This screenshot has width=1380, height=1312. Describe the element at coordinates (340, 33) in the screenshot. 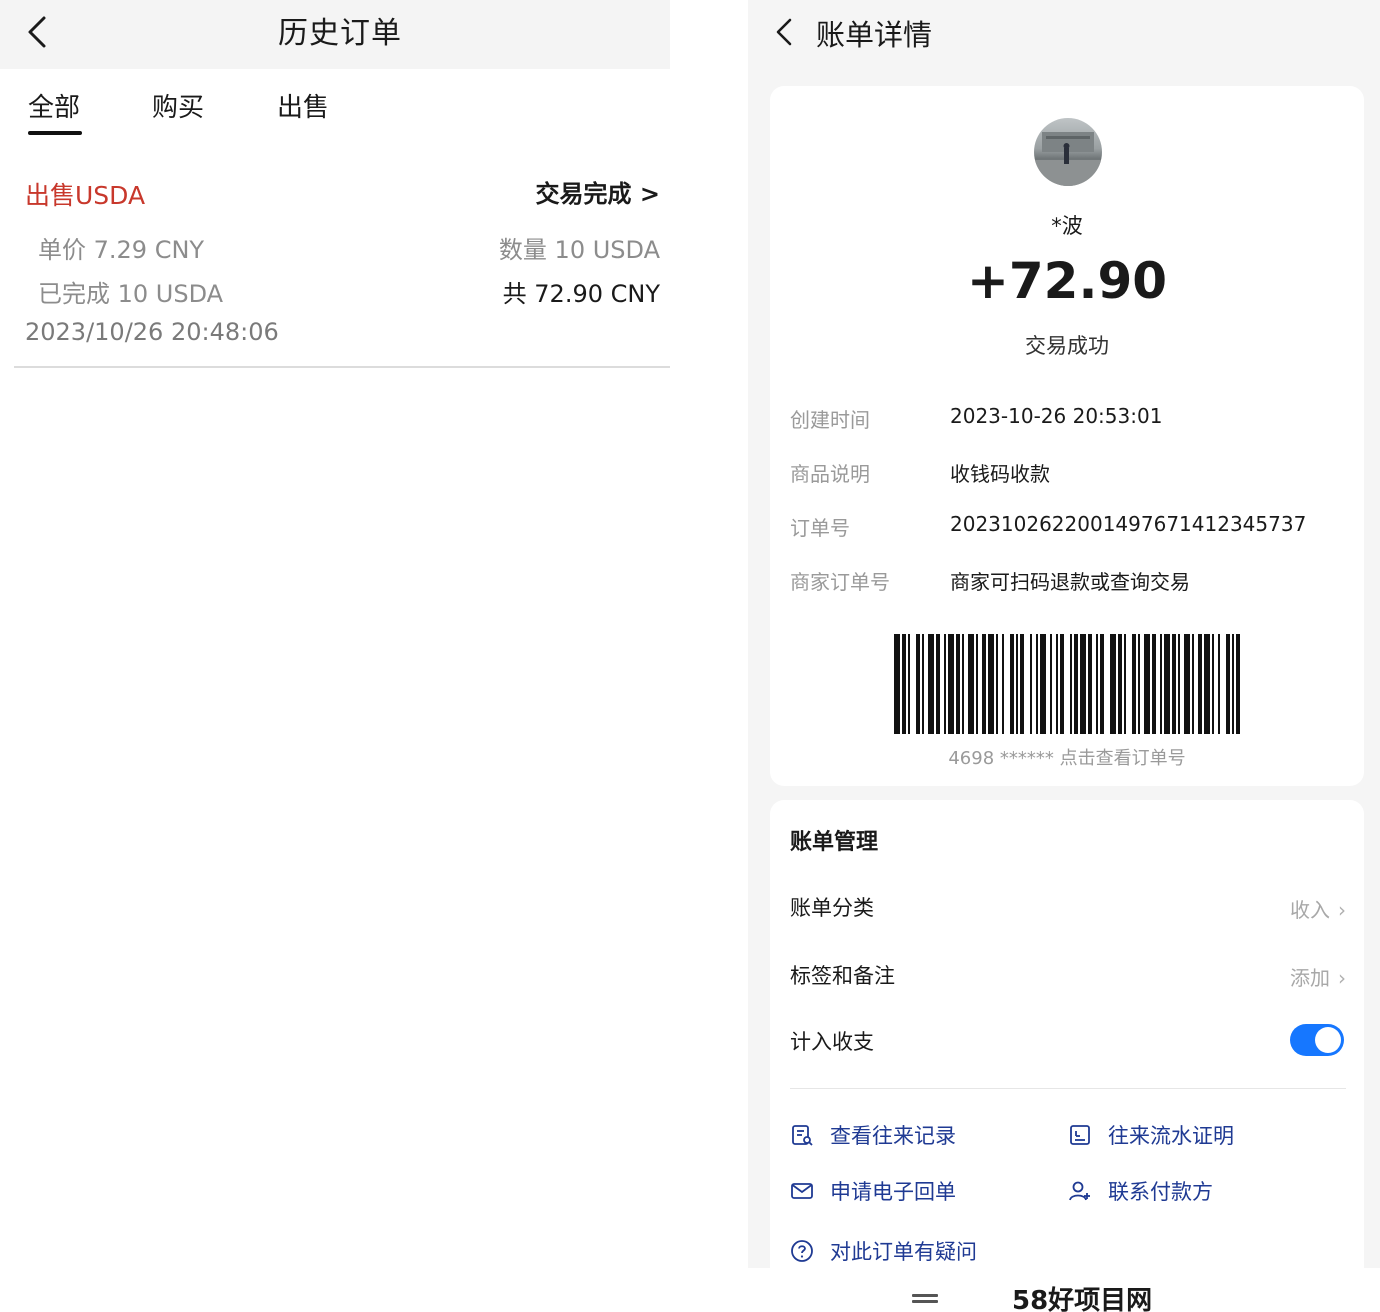

I see `page-title: 历史订单` at that location.